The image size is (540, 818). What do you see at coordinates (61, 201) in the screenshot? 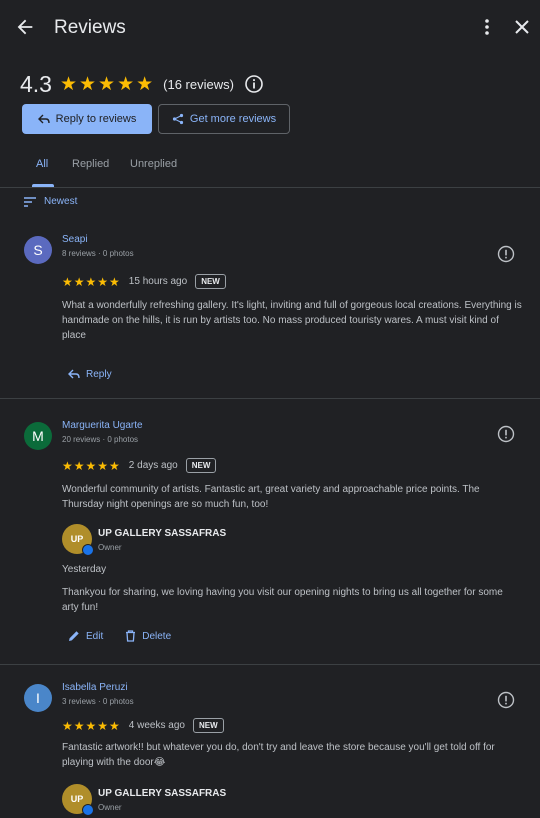
I see `sort-label: Newest` at bounding box center [61, 201].